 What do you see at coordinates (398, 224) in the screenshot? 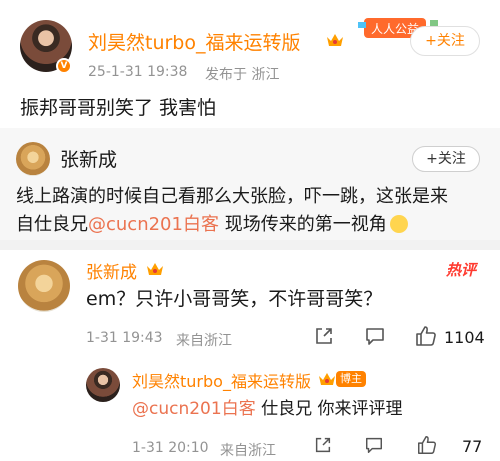
I see `smile-emoji-icon` at bounding box center [398, 224].